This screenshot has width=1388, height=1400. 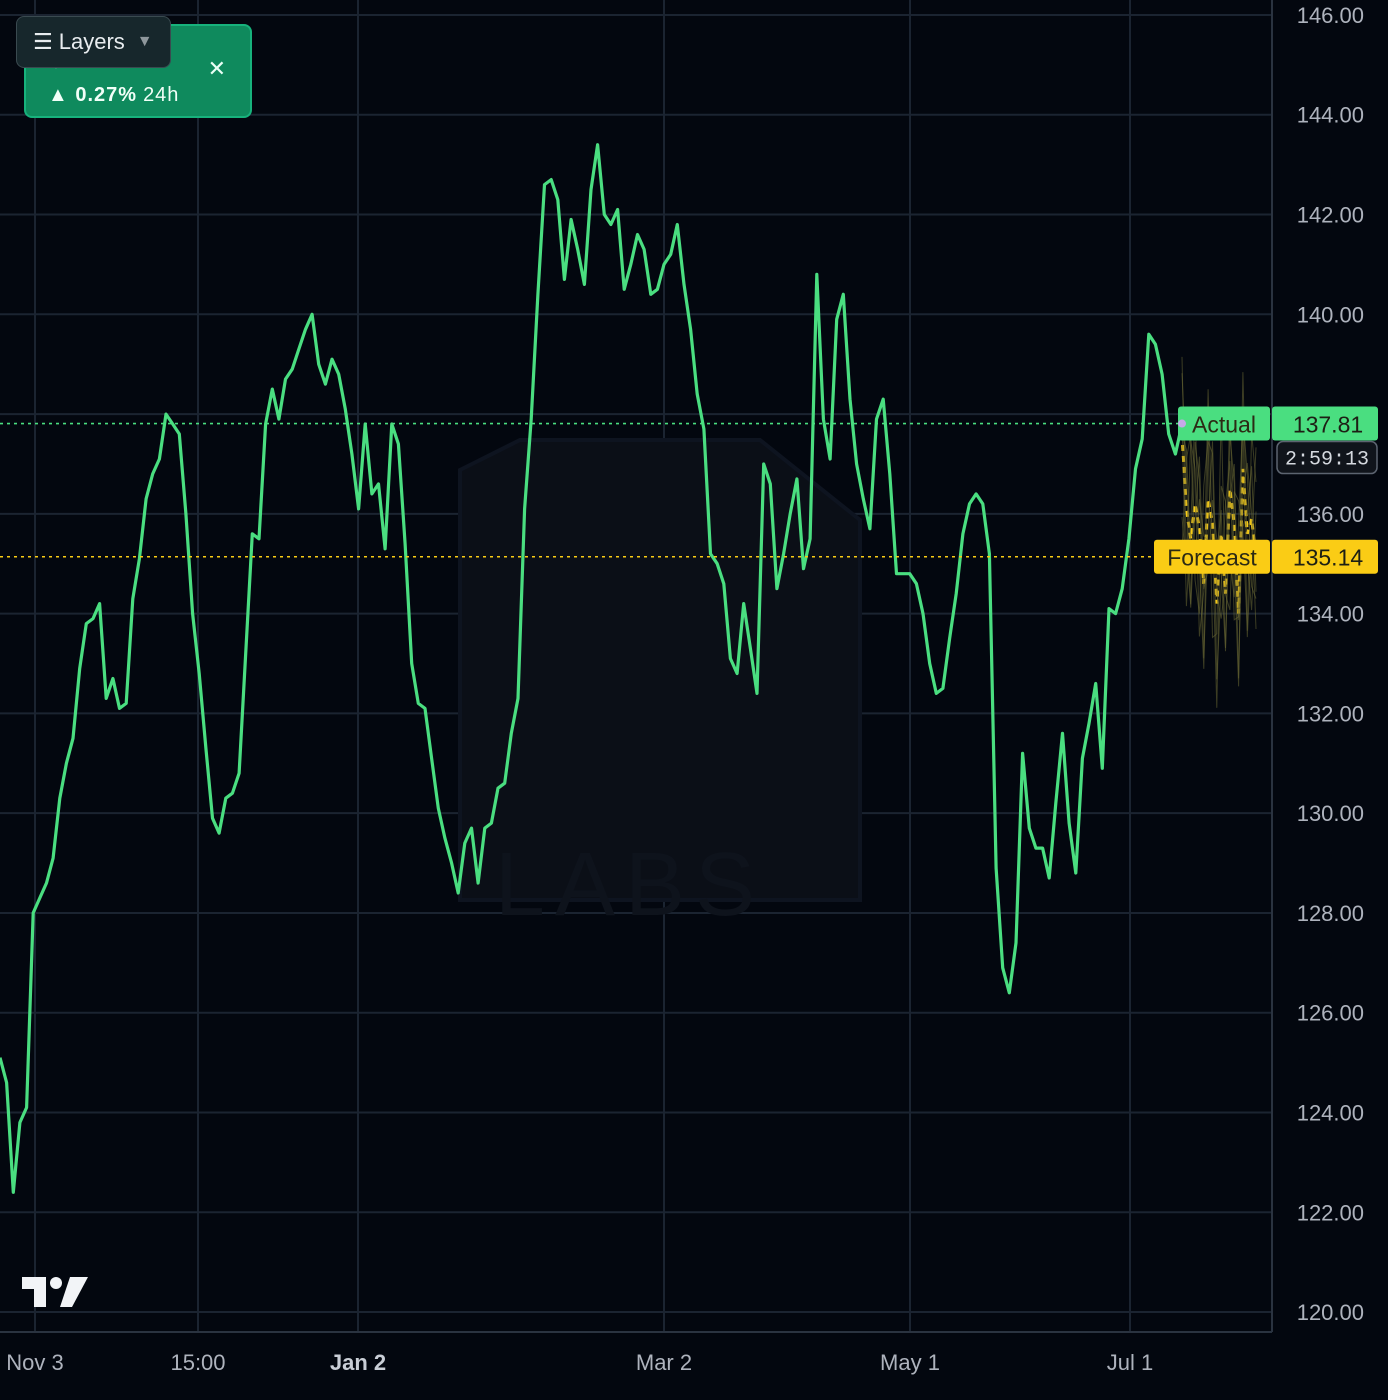 What do you see at coordinates (144, 41) in the screenshot?
I see `chevron-down-icon: ▼` at bounding box center [144, 41].